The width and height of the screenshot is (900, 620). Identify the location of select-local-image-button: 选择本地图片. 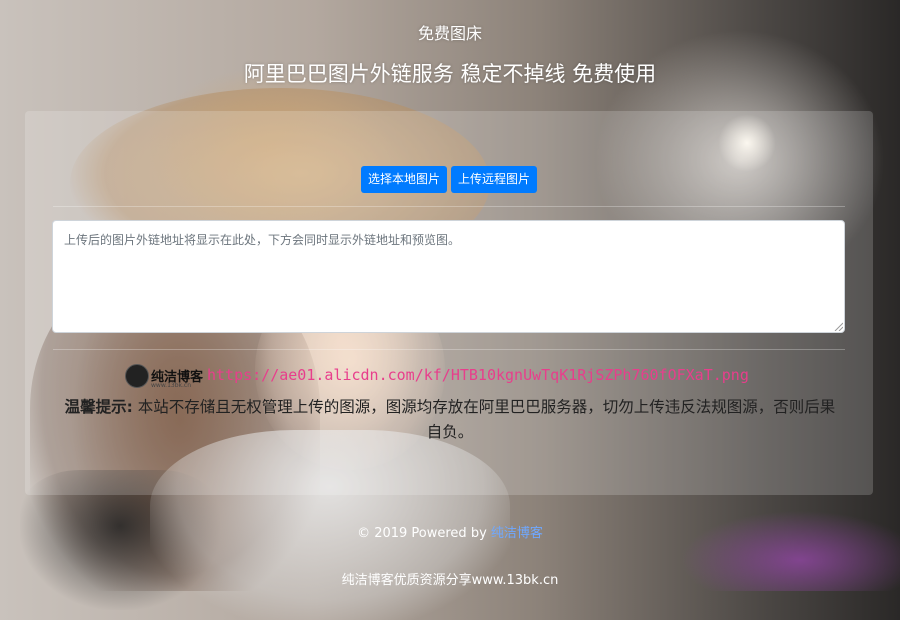
(403, 179).